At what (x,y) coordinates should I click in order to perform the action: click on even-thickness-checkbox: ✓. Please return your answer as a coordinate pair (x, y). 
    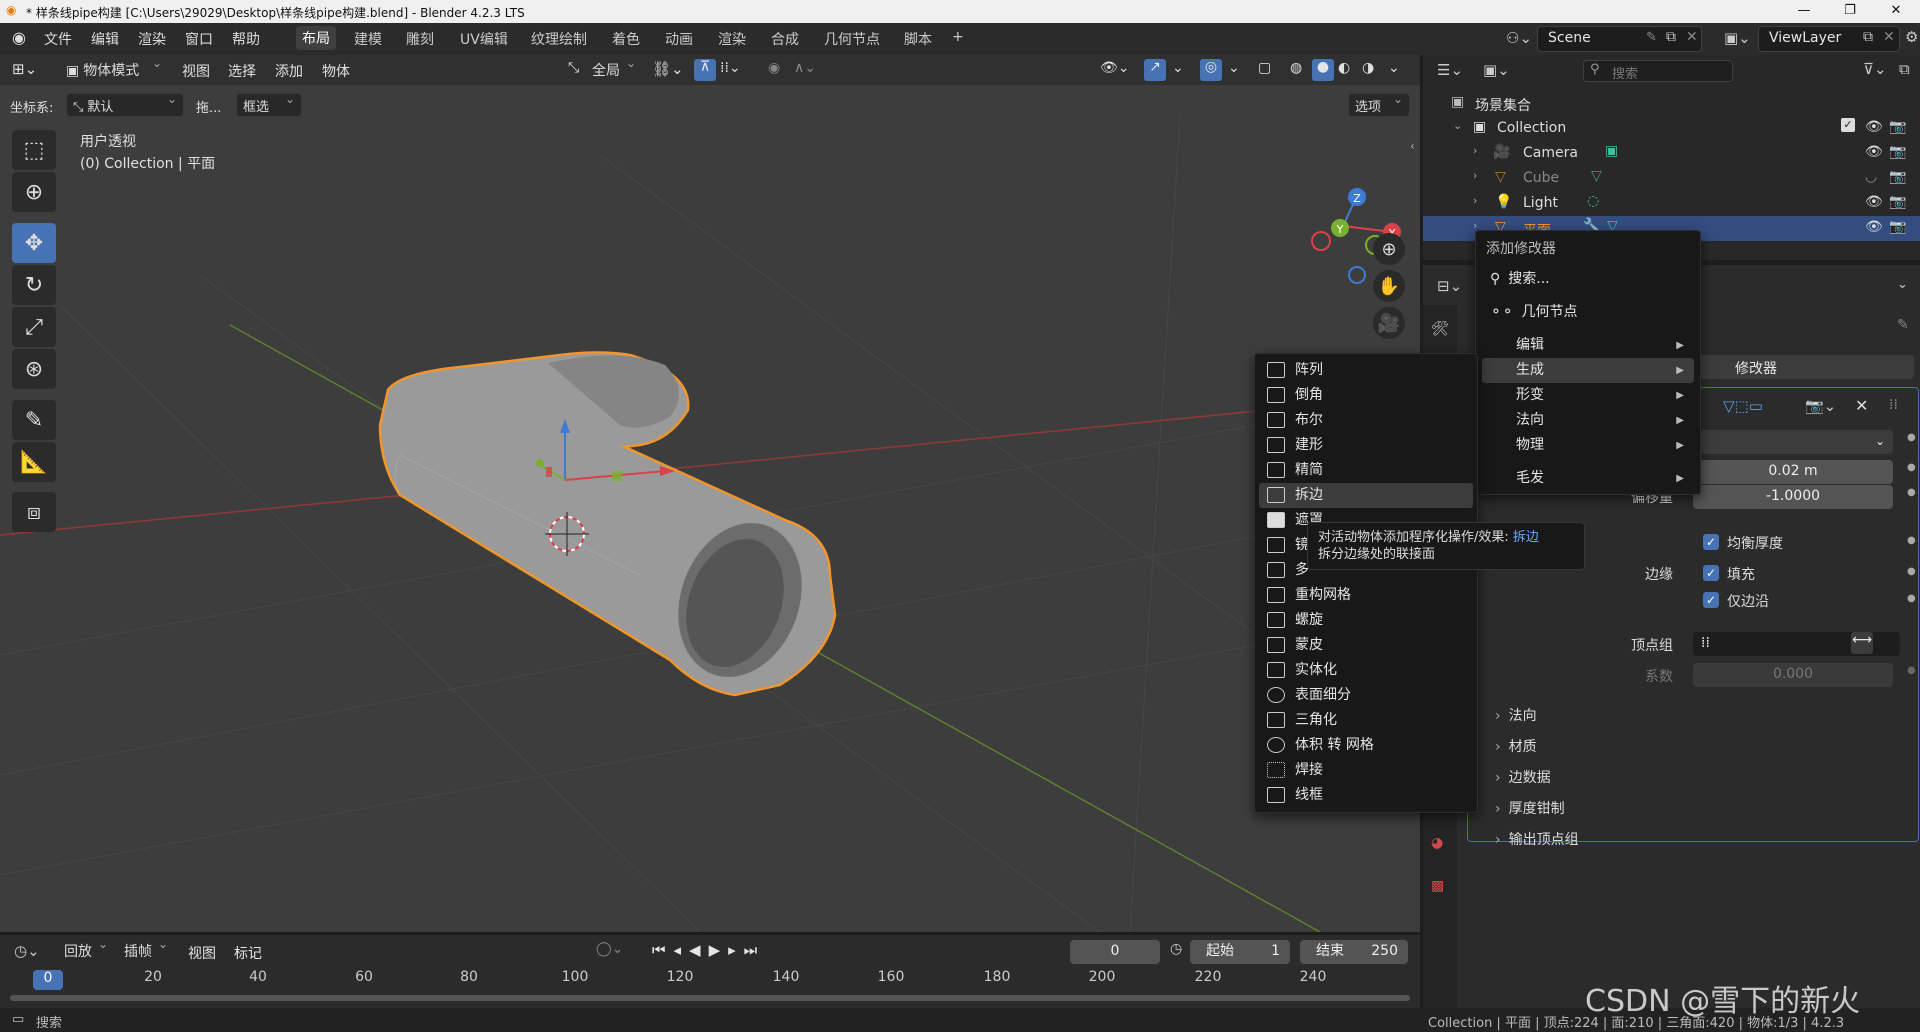
    Looking at the image, I should click on (1711, 542).